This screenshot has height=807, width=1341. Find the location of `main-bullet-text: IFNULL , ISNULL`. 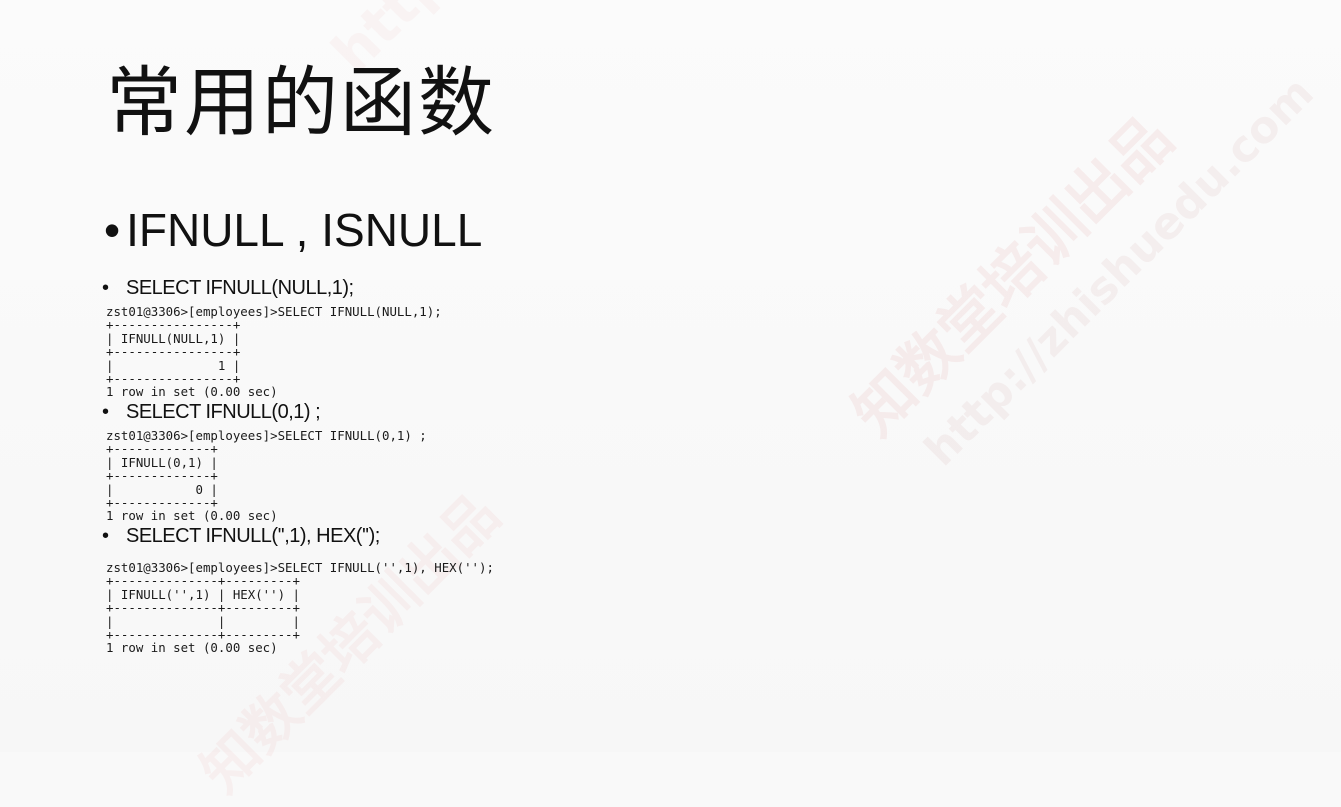

main-bullet-text: IFNULL , ISNULL is located at coordinates (304, 230).